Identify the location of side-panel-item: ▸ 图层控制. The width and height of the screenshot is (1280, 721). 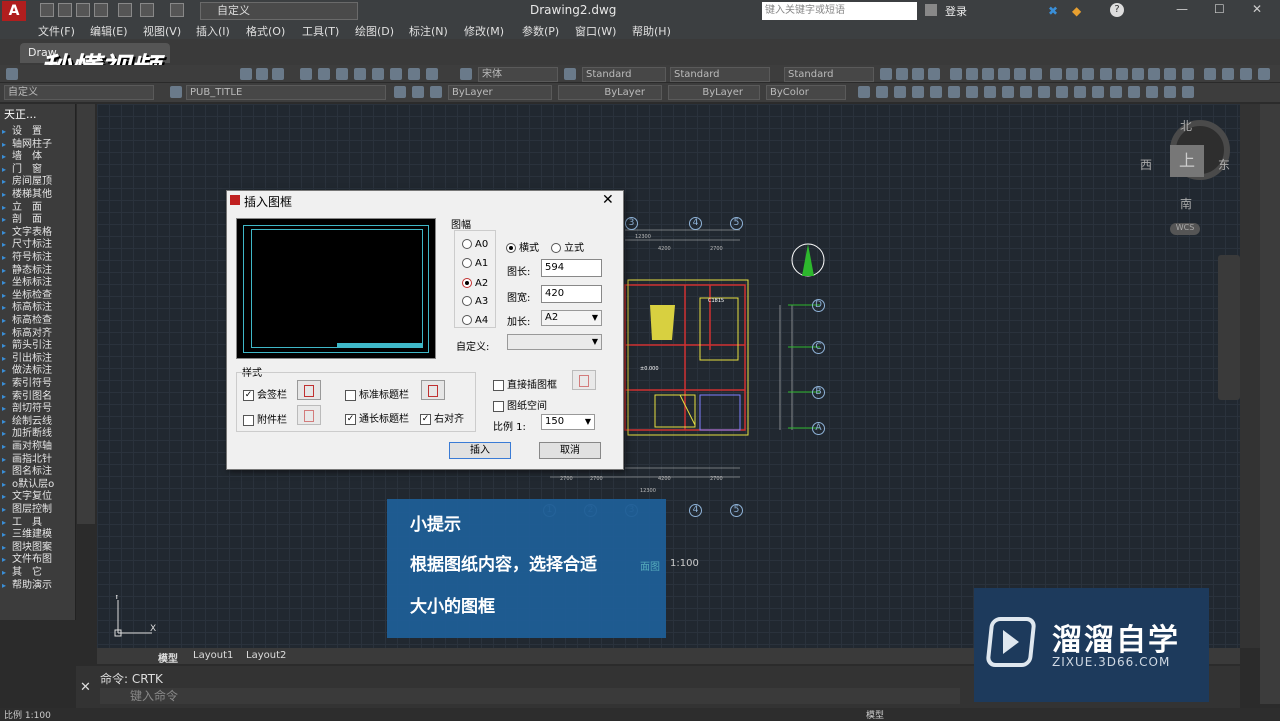
(38, 510).